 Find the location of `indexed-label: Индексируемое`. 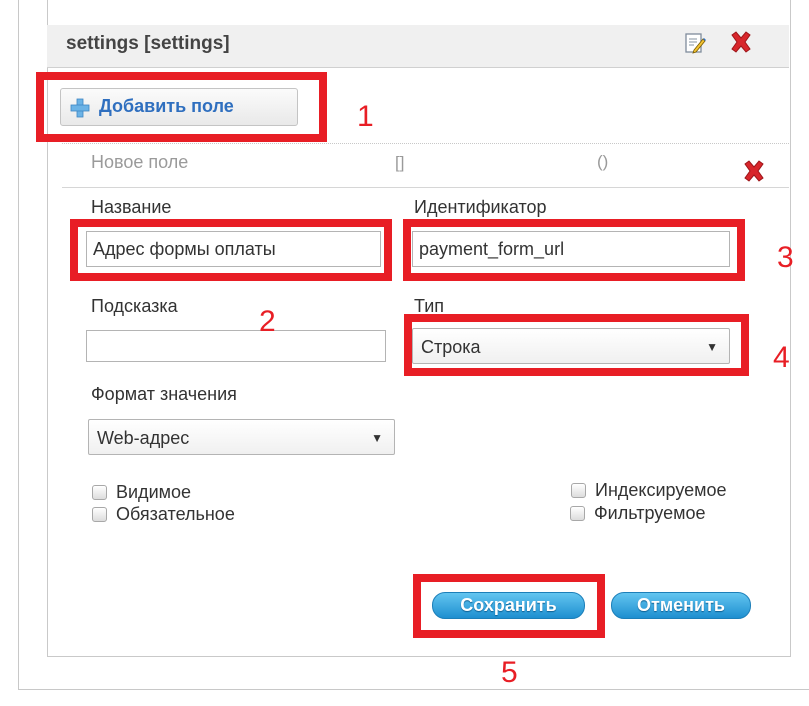

indexed-label: Индексируемое is located at coordinates (661, 490).